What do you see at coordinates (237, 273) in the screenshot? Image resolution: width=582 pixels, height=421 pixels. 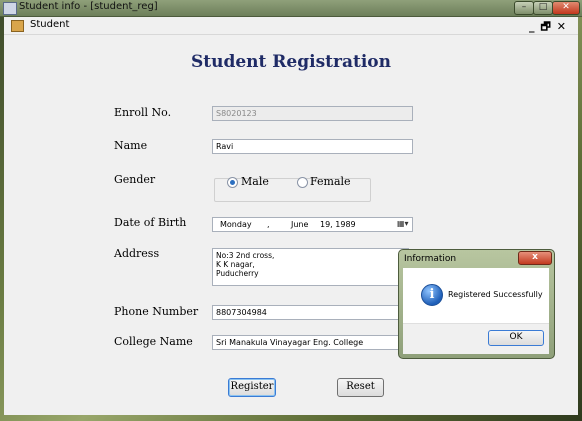 I see `address-line: Puducherry` at bounding box center [237, 273].